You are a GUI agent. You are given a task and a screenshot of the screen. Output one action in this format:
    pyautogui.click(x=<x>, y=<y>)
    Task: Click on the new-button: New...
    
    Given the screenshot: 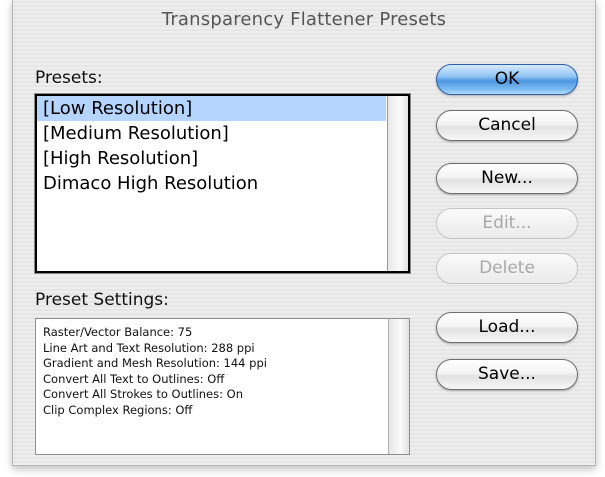 What is the action you would take?
    pyautogui.click(x=507, y=178)
    